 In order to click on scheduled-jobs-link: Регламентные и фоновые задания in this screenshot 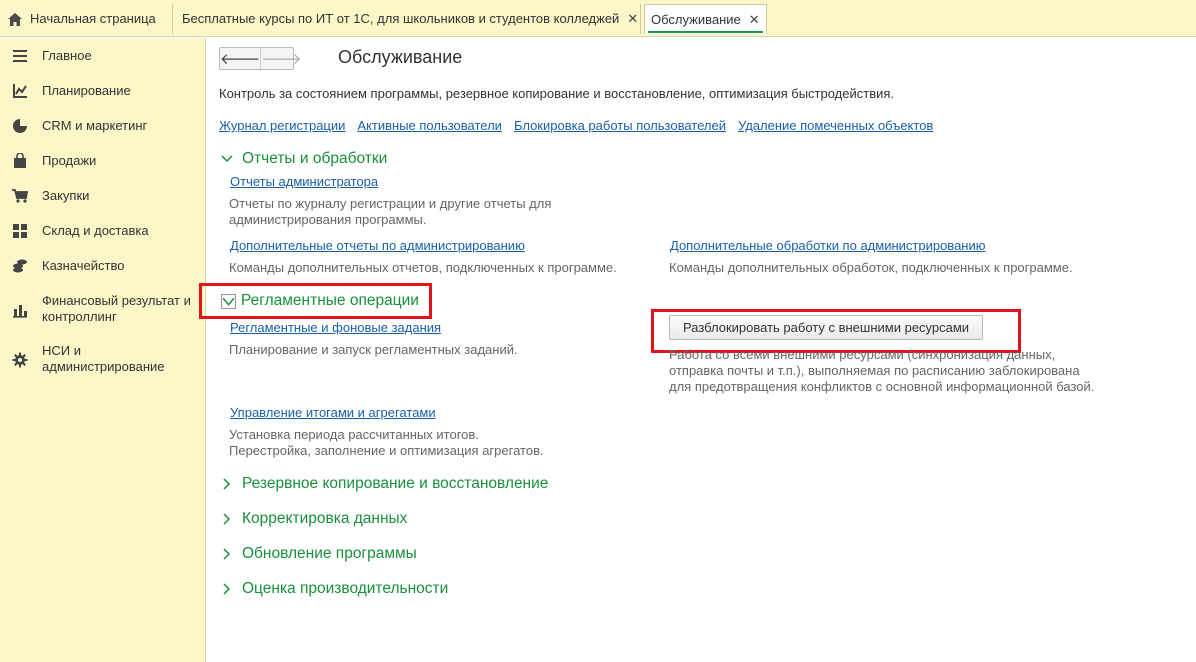, I will do `click(335, 327)`.